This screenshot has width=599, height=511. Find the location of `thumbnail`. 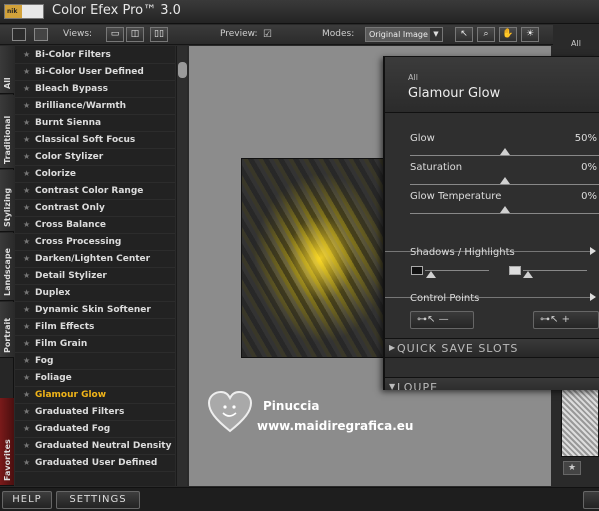

thumbnail is located at coordinates (580, 422).